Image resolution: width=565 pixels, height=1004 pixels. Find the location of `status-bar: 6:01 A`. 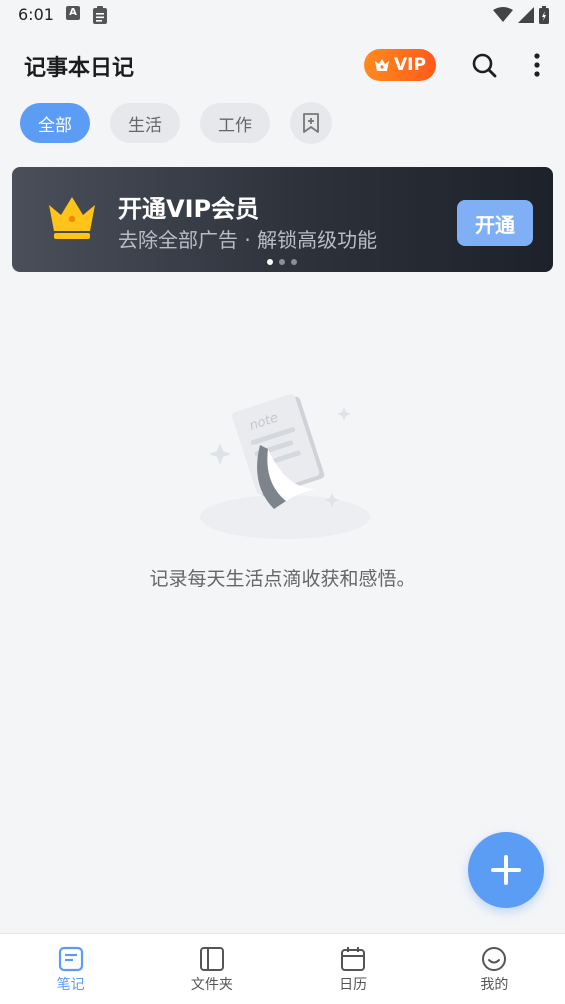

status-bar: 6:01 A is located at coordinates (282, 16).